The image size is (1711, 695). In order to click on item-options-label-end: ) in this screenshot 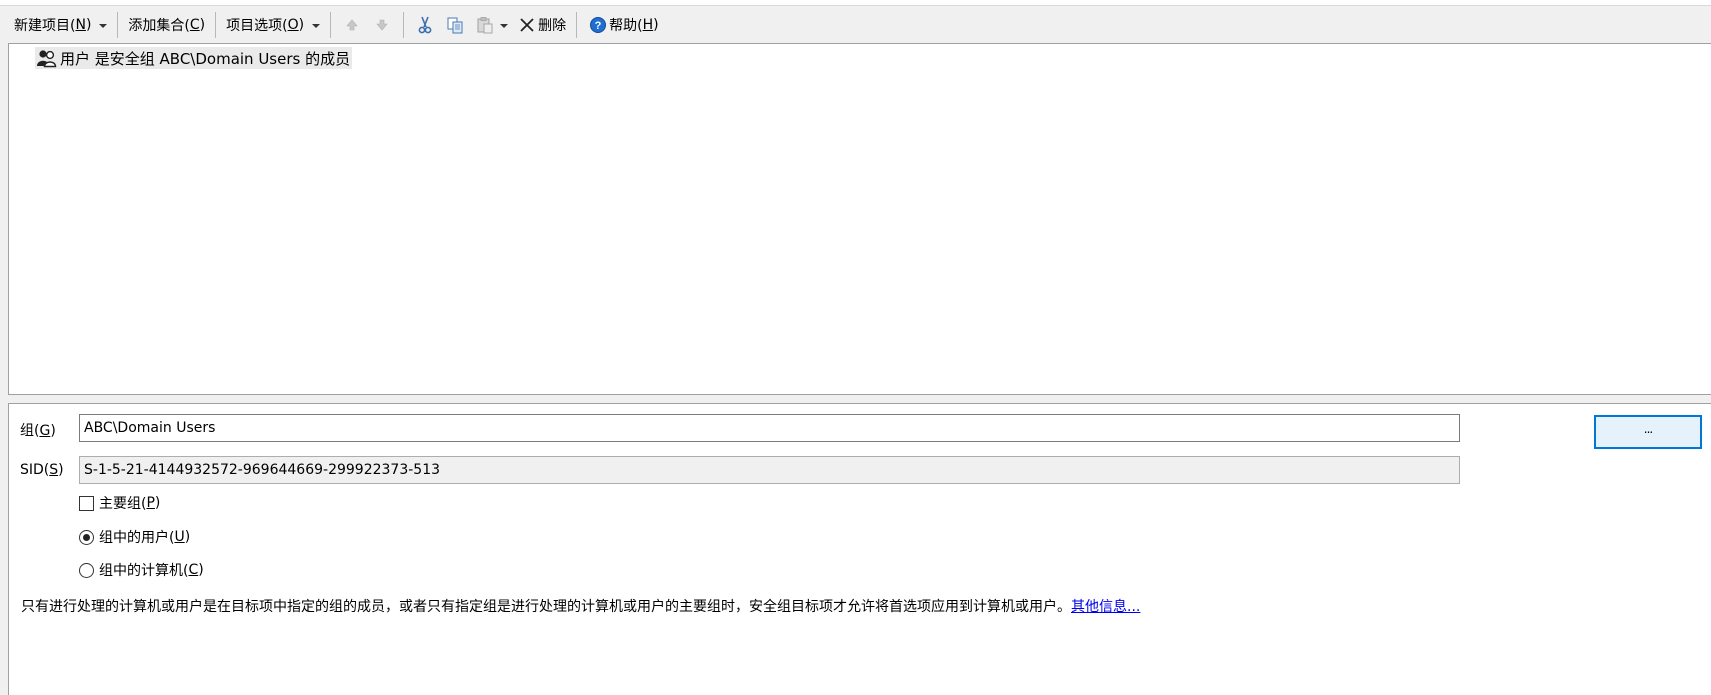, I will do `click(301, 25)`.